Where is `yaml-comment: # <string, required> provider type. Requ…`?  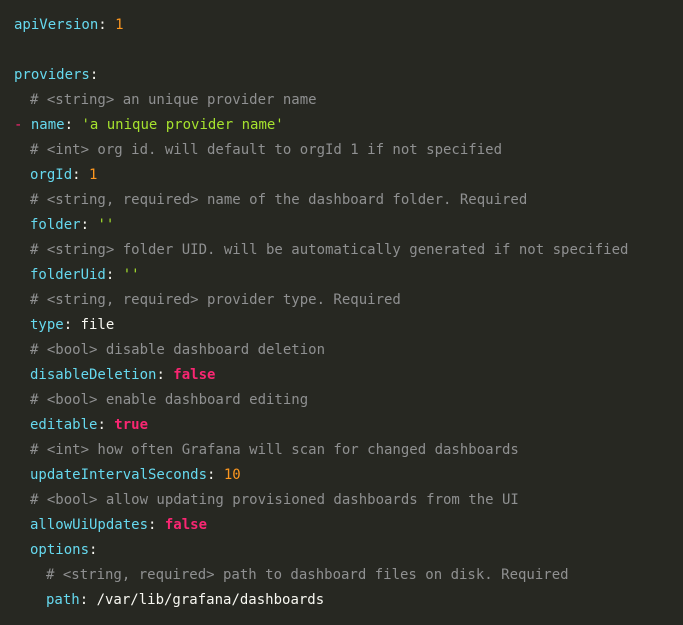
yaml-comment: # <string, required> provider type. Requ… is located at coordinates (215, 300).